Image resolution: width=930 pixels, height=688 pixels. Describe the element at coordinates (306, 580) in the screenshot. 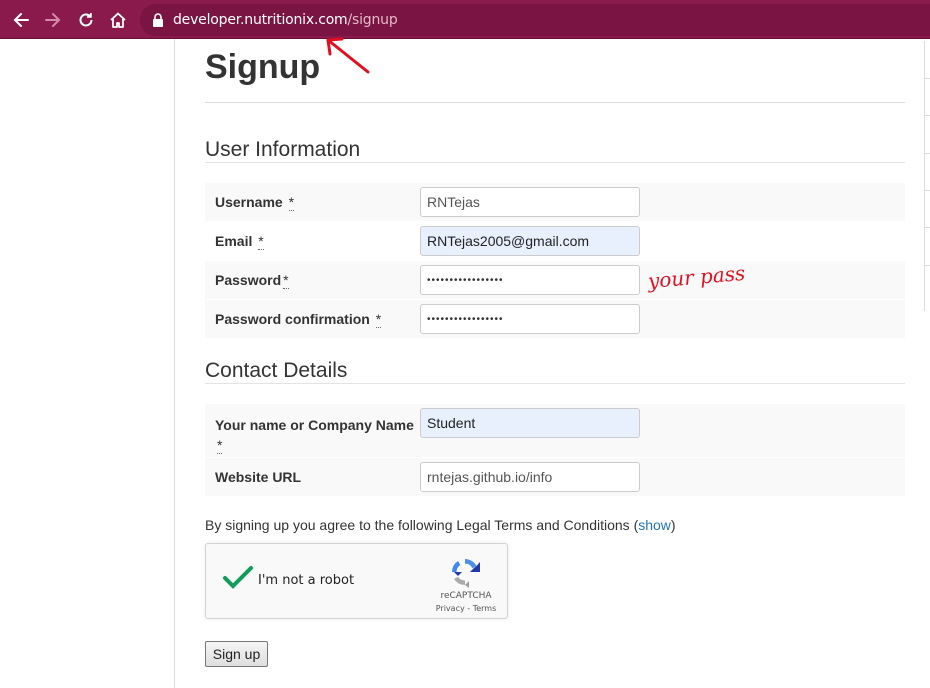

I see `recaptcha-label: I'm not a robot` at that location.